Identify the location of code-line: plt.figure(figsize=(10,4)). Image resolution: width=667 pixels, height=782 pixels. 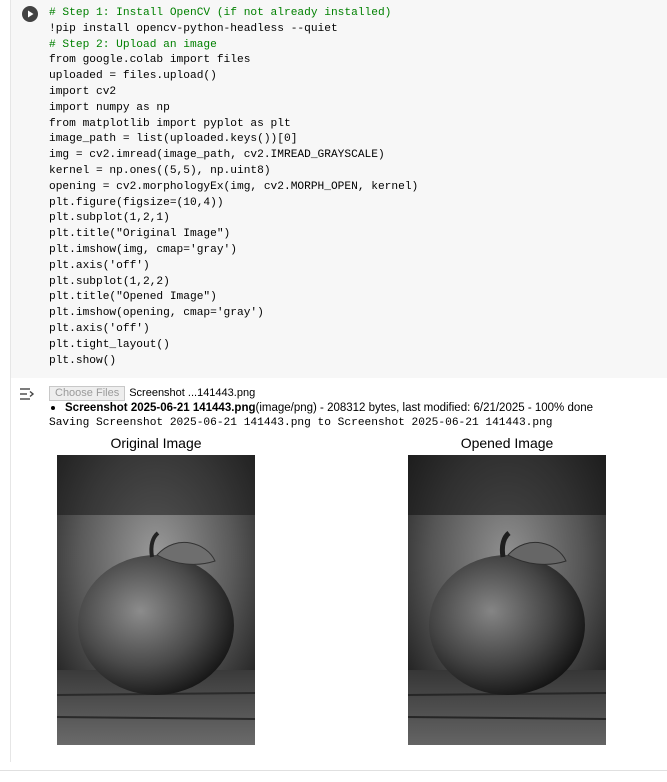
(136, 202).